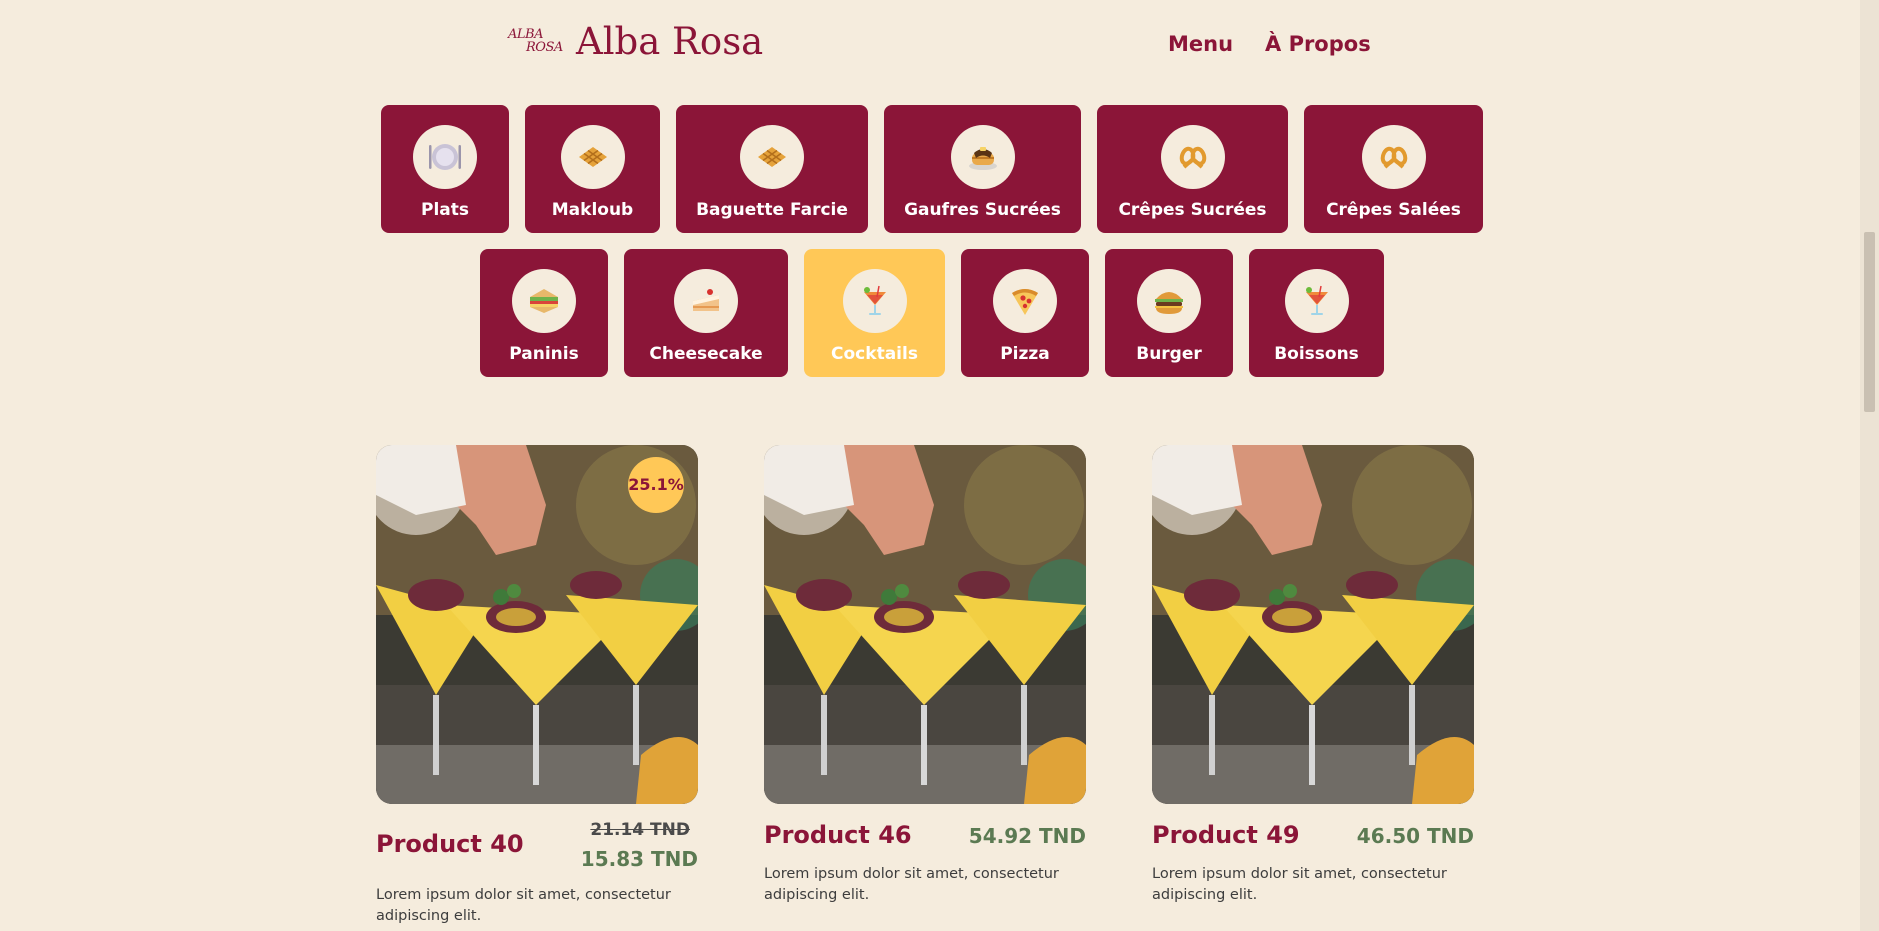  What do you see at coordinates (592, 210) in the screenshot?
I see `category-label: Makloub` at bounding box center [592, 210].